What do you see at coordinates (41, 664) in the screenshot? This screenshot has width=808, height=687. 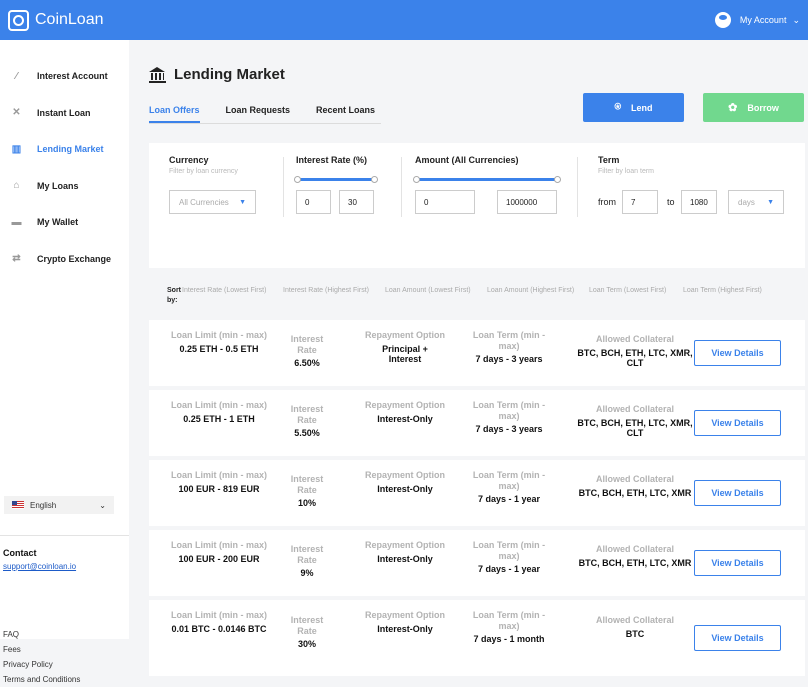 I see `footer-link: Privacy Policy` at bounding box center [41, 664].